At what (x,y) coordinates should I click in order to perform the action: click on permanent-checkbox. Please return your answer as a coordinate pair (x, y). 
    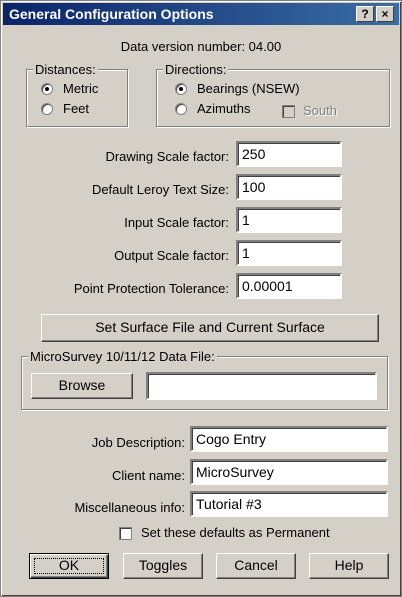
    Looking at the image, I should click on (125, 533).